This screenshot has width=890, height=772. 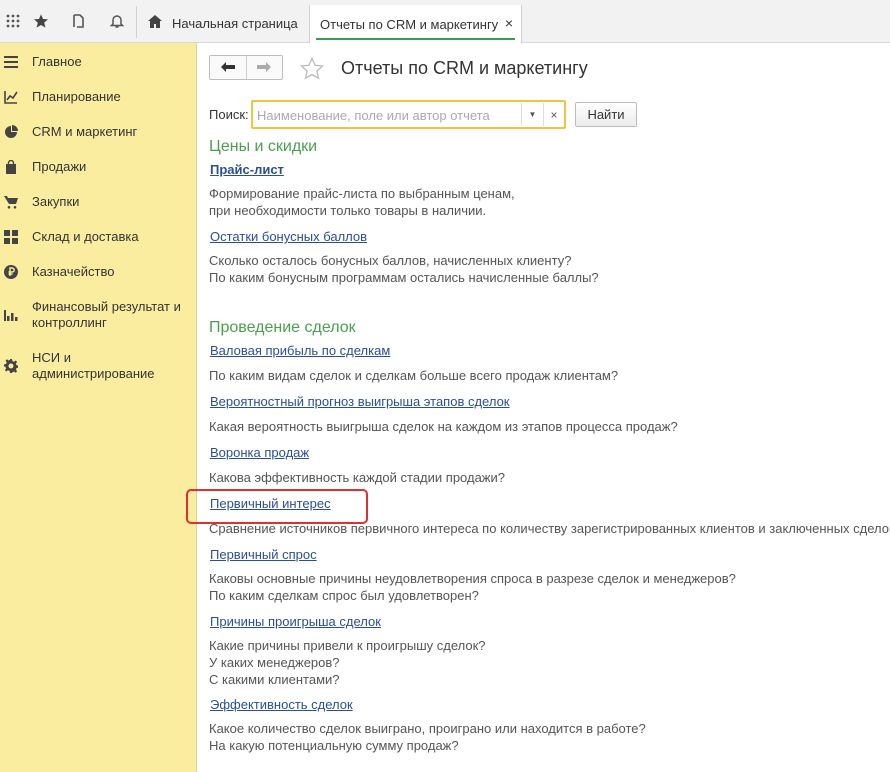 What do you see at coordinates (277, 506) in the screenshot?
I see `highlight-frame` at bounding box center [277, 506].